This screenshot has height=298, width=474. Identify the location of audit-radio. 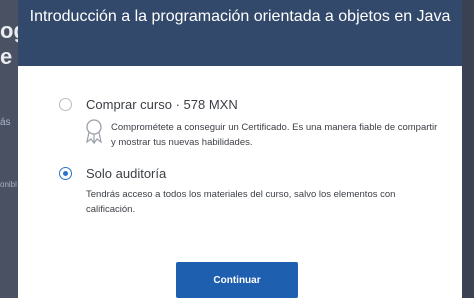
(65, 173).